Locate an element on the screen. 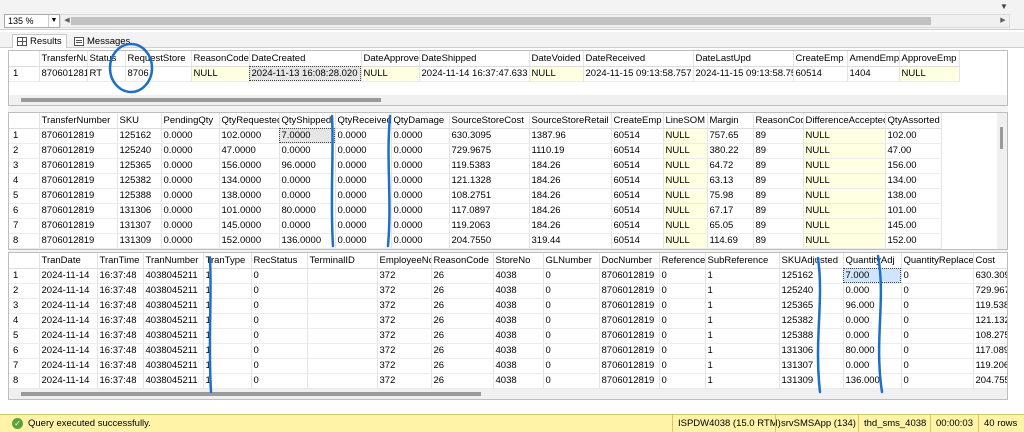  column-header: DateReceived is located at coordinates (638, 59).